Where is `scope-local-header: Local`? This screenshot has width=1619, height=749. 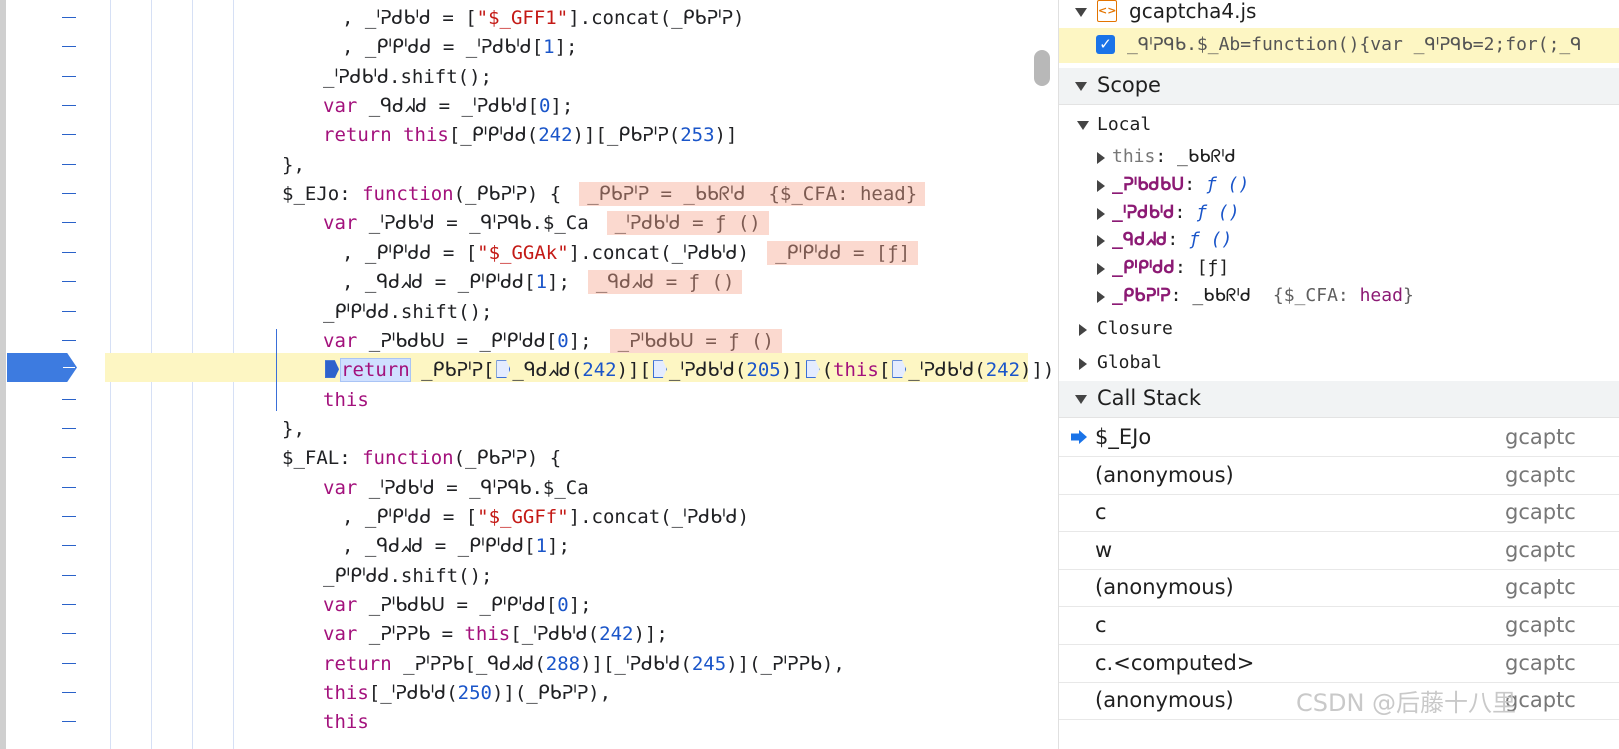
scope-local-header: Local is located at coordinates (1339, 126).